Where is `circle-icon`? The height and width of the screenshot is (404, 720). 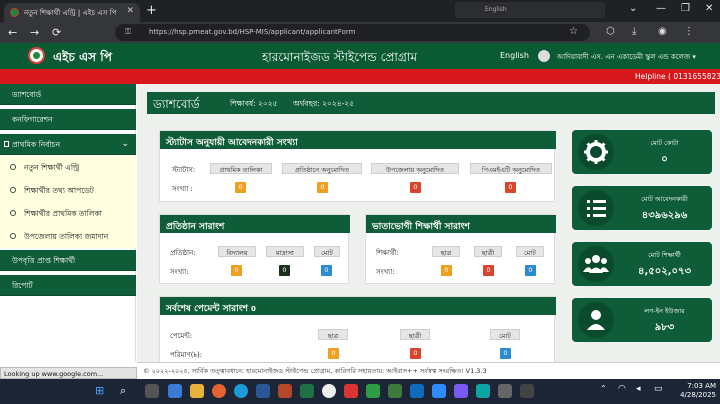
circle-icon is located at coordinates (13, 190).